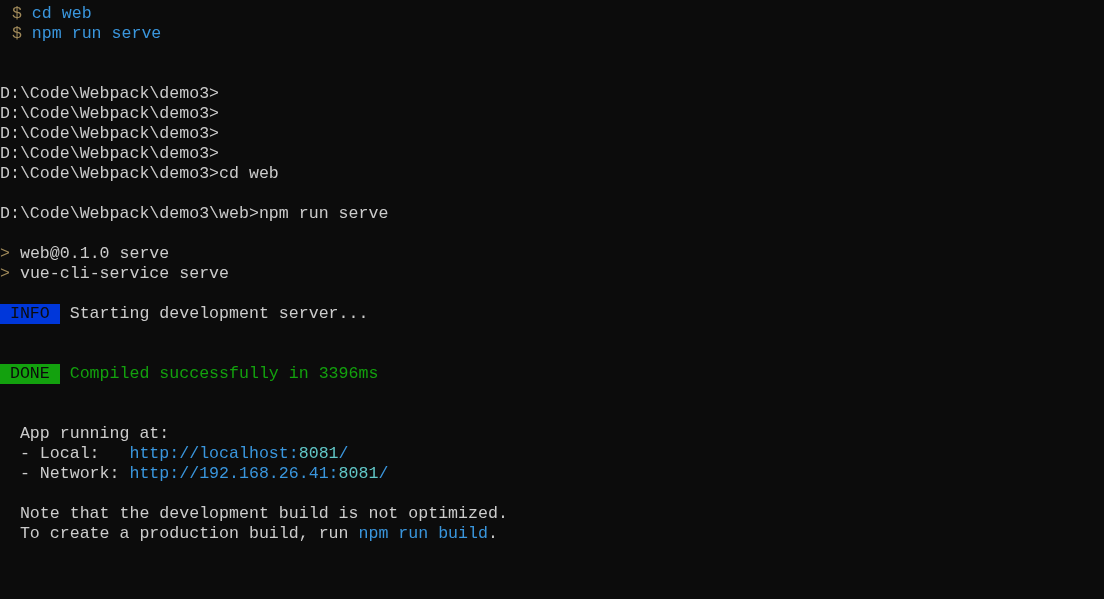 Image resolution: width=1104 pixels, height=599 pixels. What do you see at coordinates (94, 254) in the screenshot?
I see `terminal-text: web@0.1.0 serve` at bounding box center [94, 254].